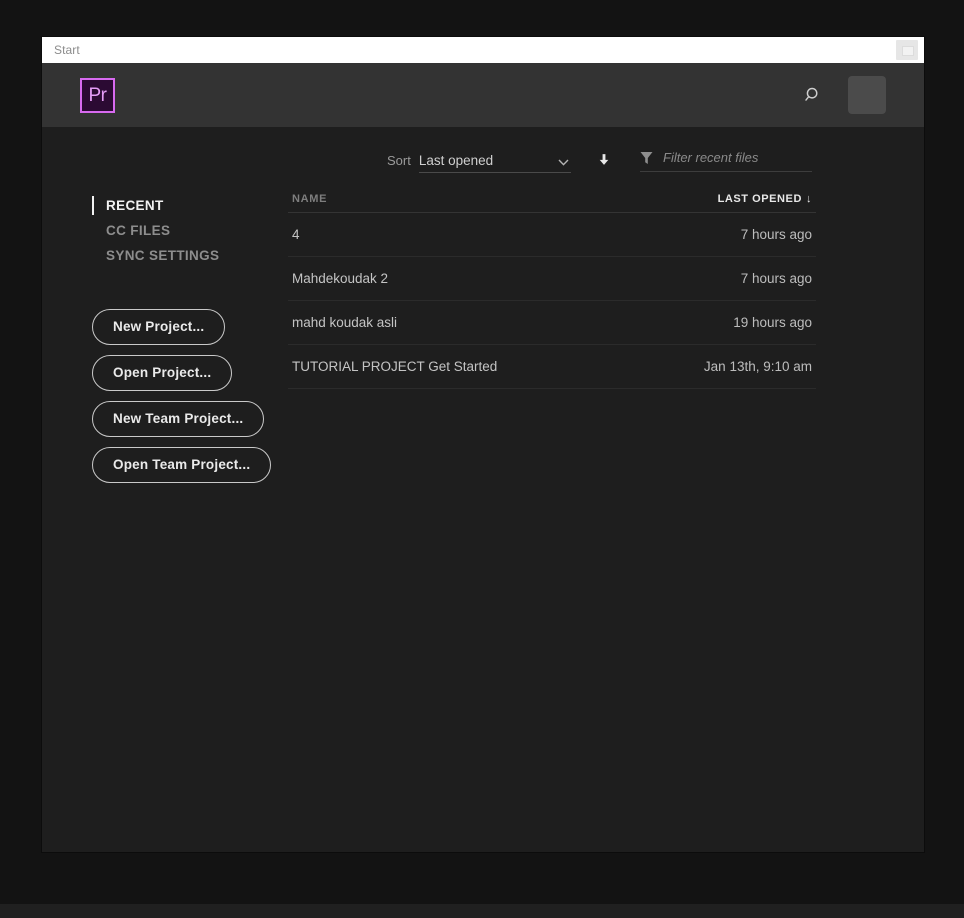 Image resolution: width=964 pixels, height=918 pixels. What do you see at coordinates (757, 366) in the screenshot?
I see `project-last-opened: Jan 13th, 9:10 am` at bounding box center [757, 366].